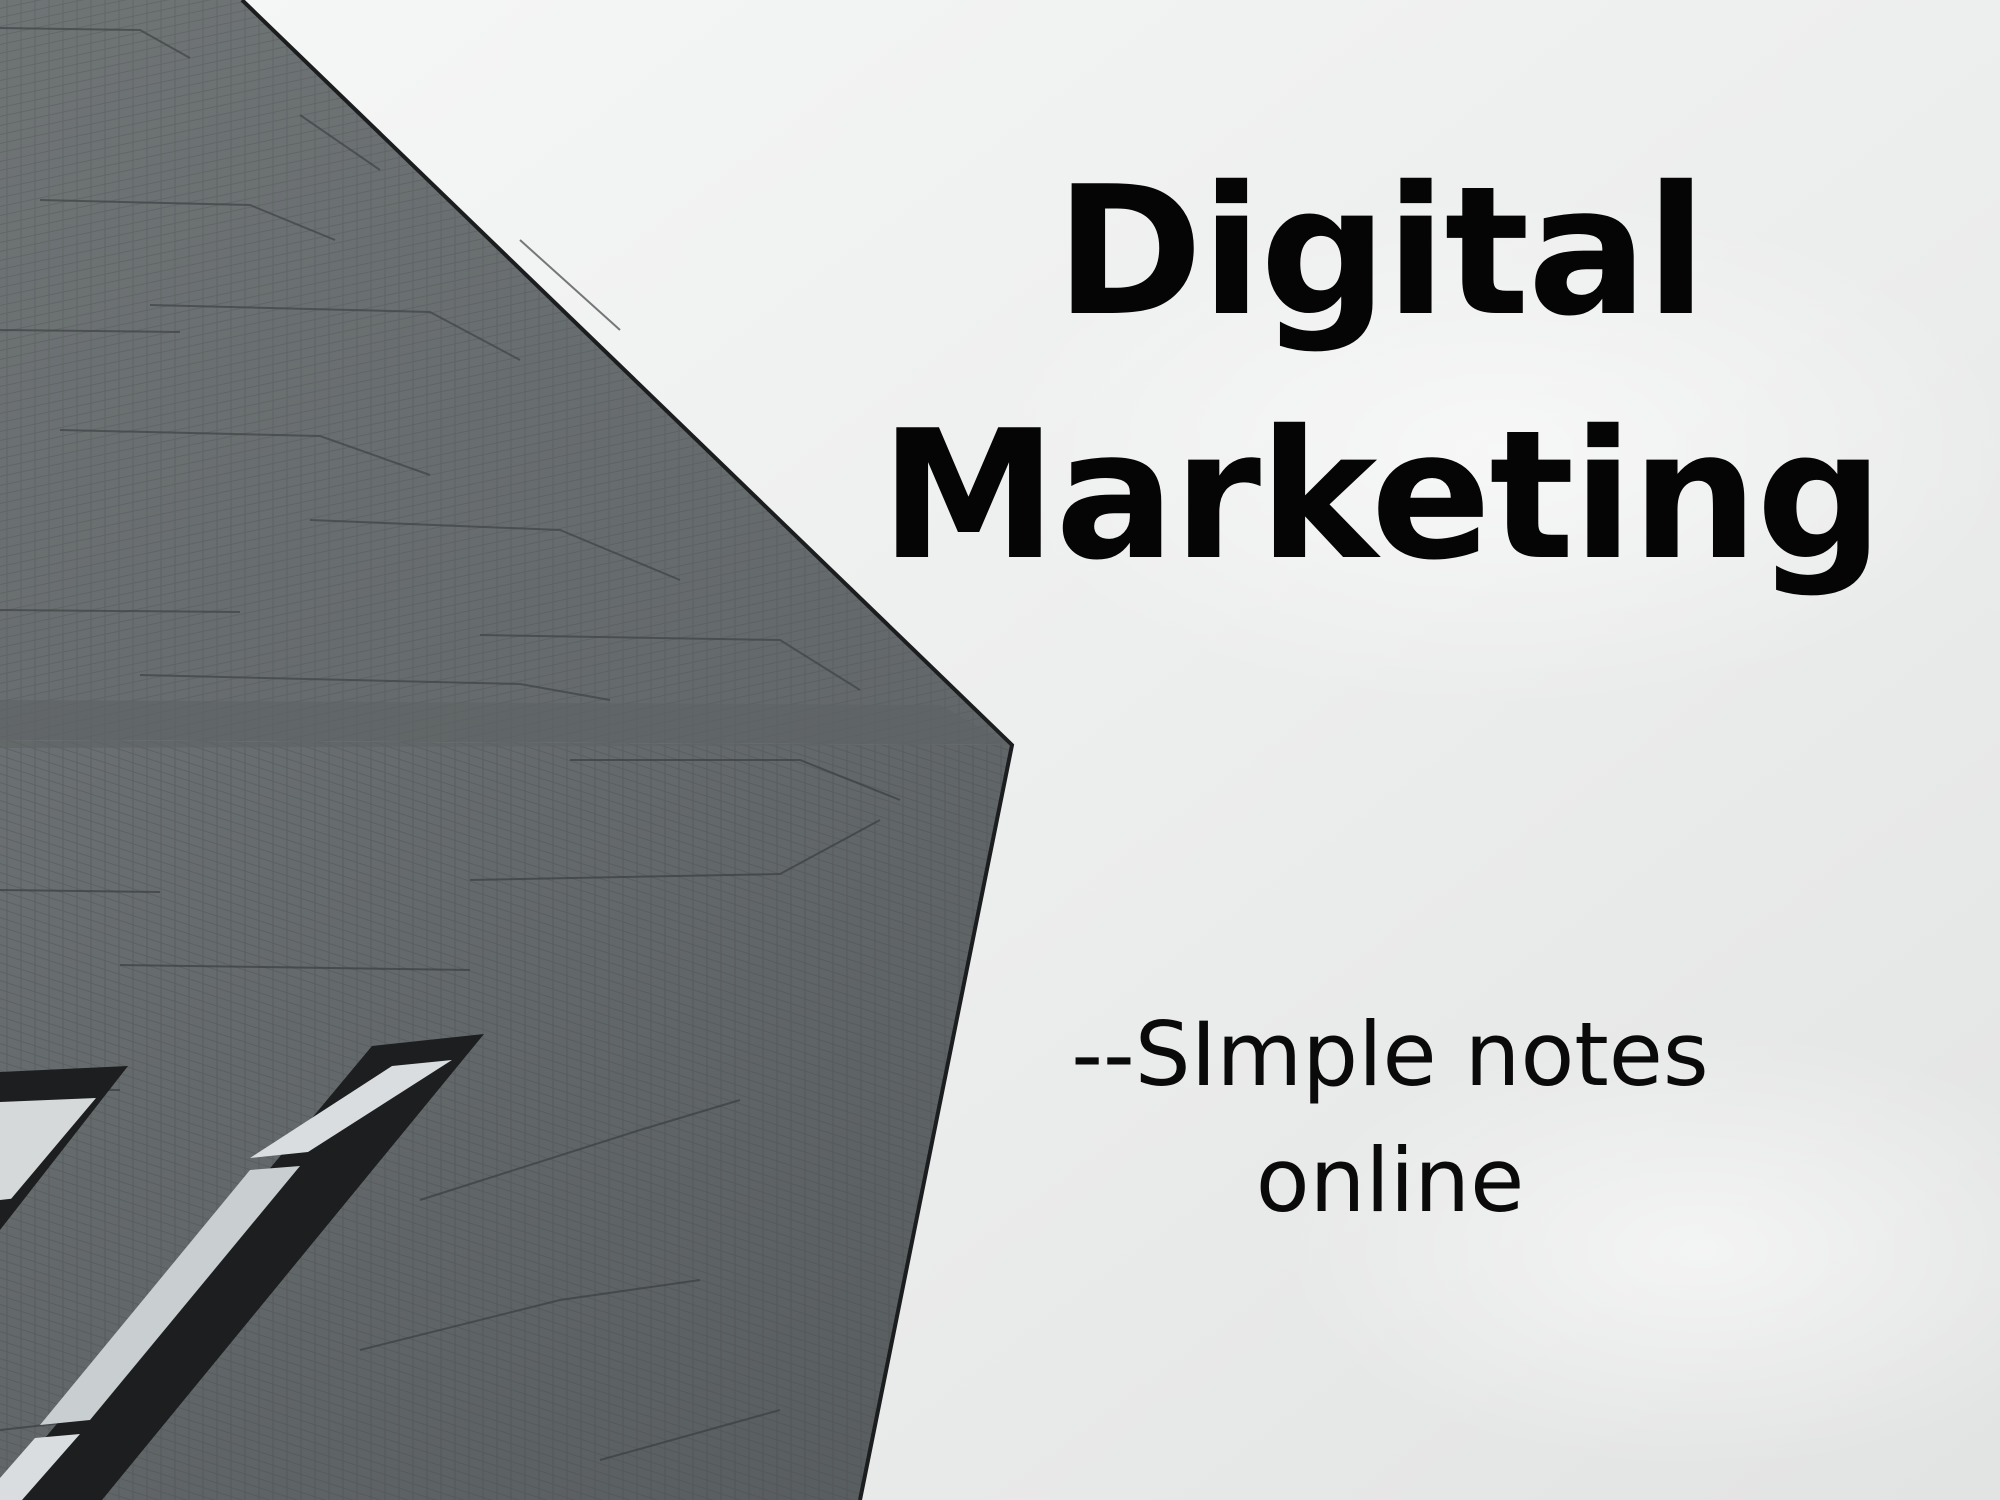 This screenshot has width=2000, height=1500. Describe the element at coordinates (1390, 1118) in the screenshot. I see `subtitle: --SImple notes online` at that location.